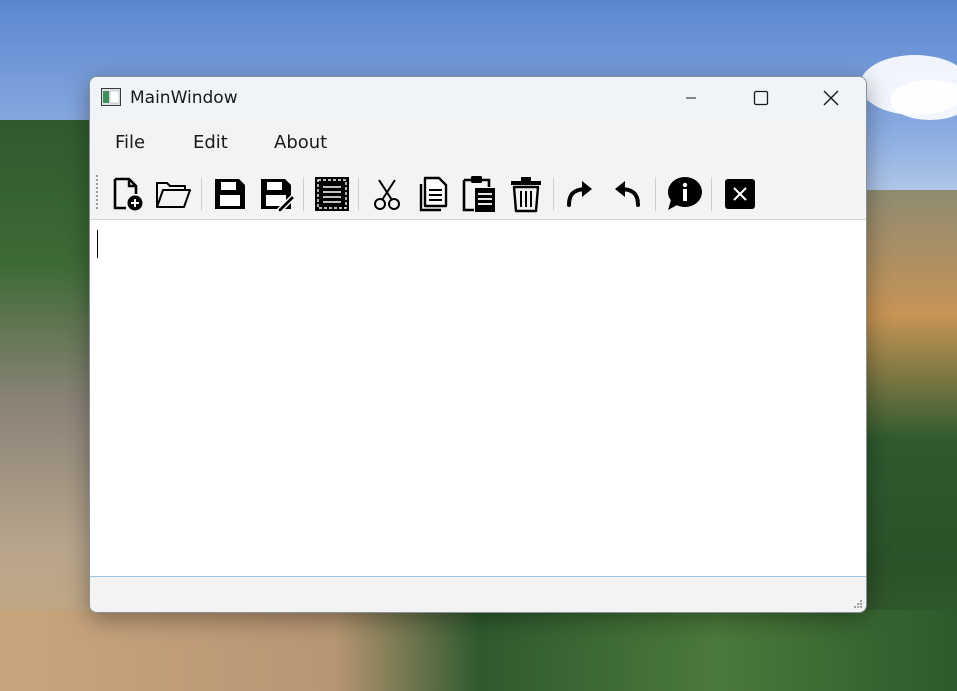  I want to click on open-folder-icon, so click(173, 195).